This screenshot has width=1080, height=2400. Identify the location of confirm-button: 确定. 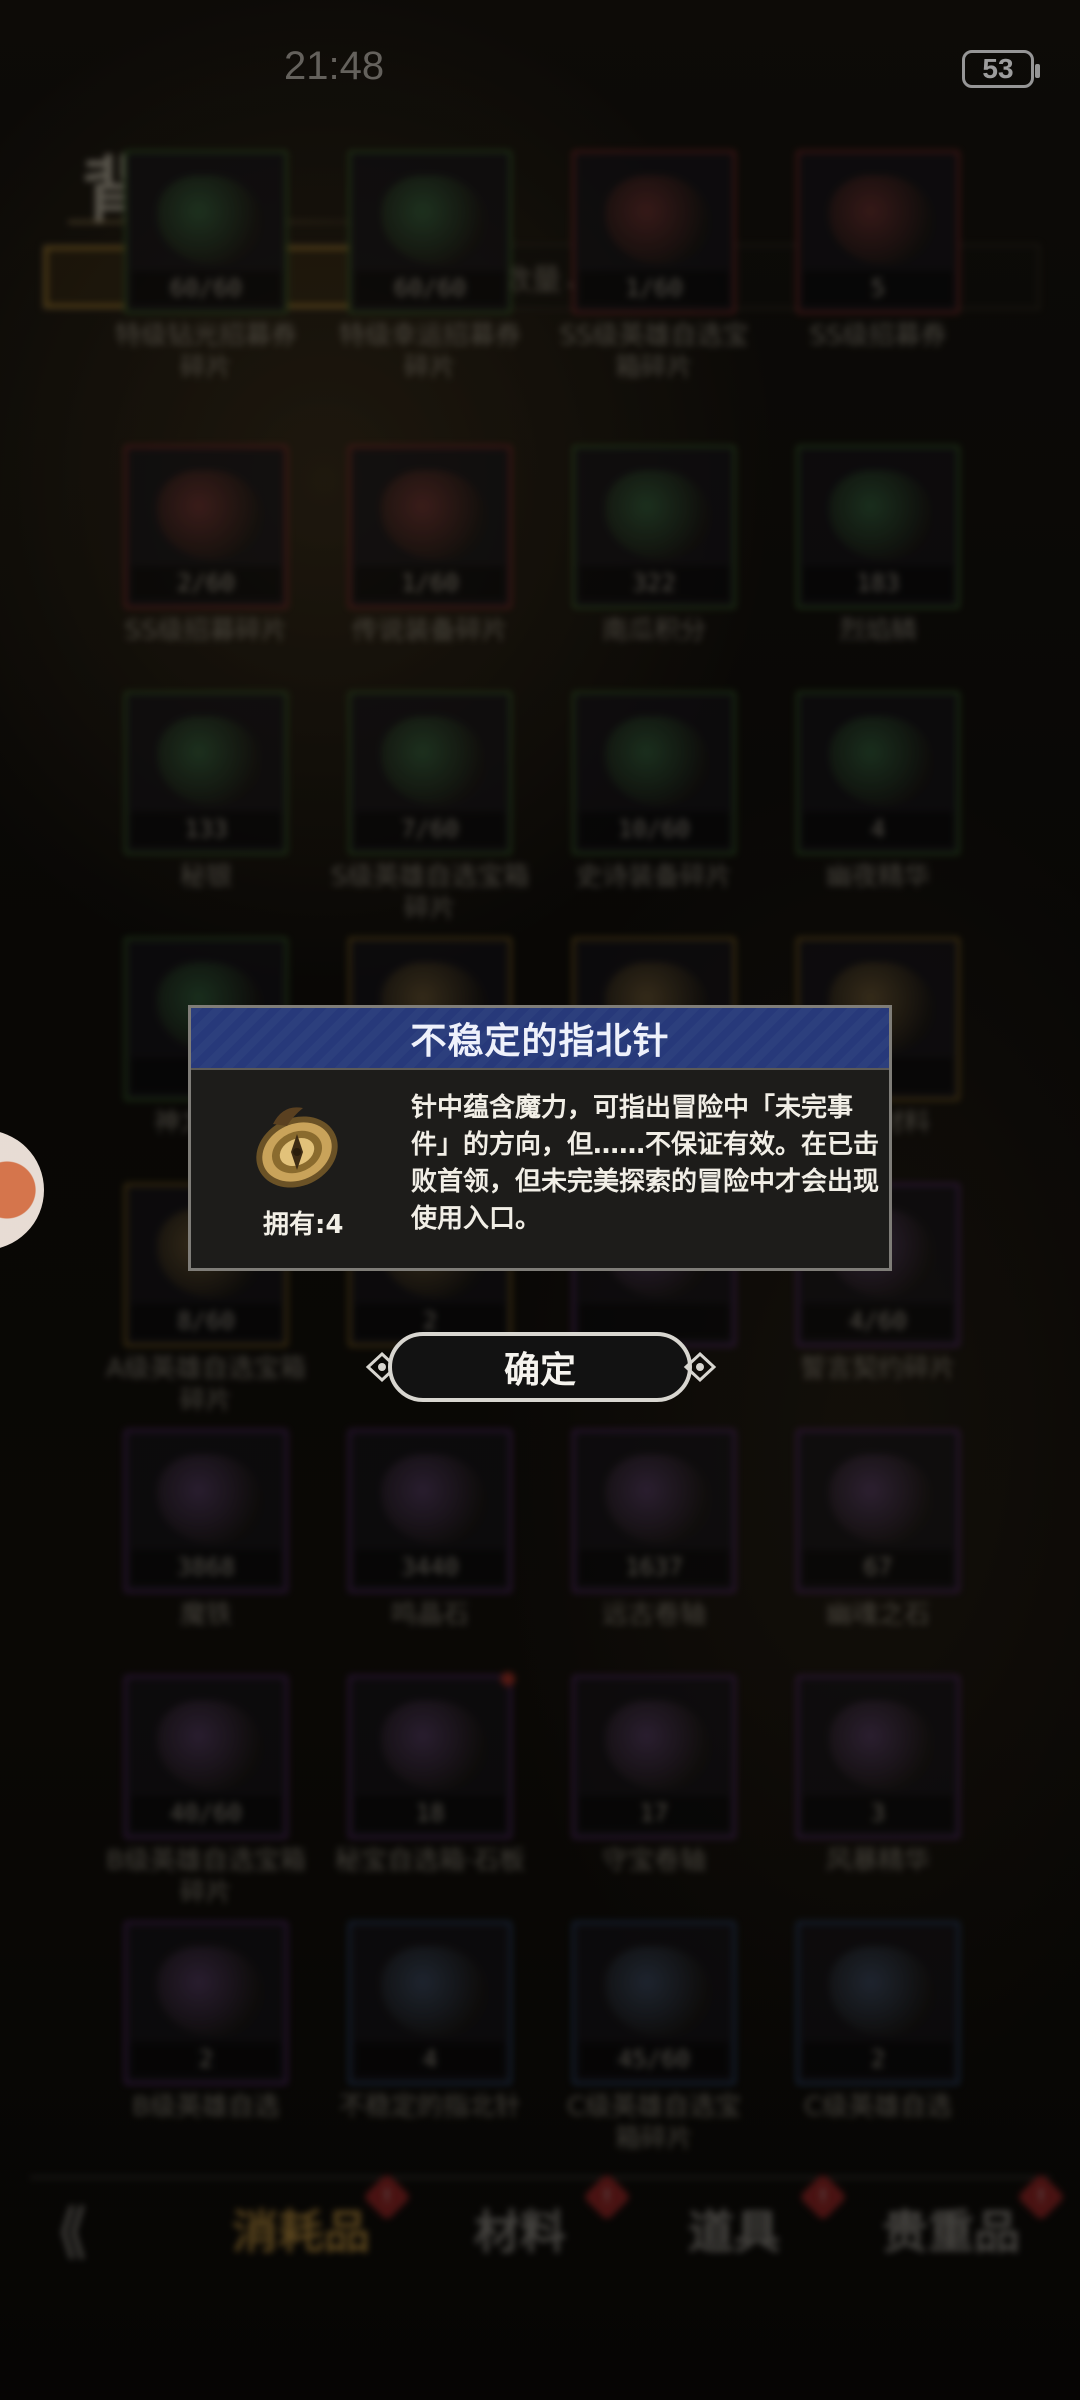
(540, 1367).